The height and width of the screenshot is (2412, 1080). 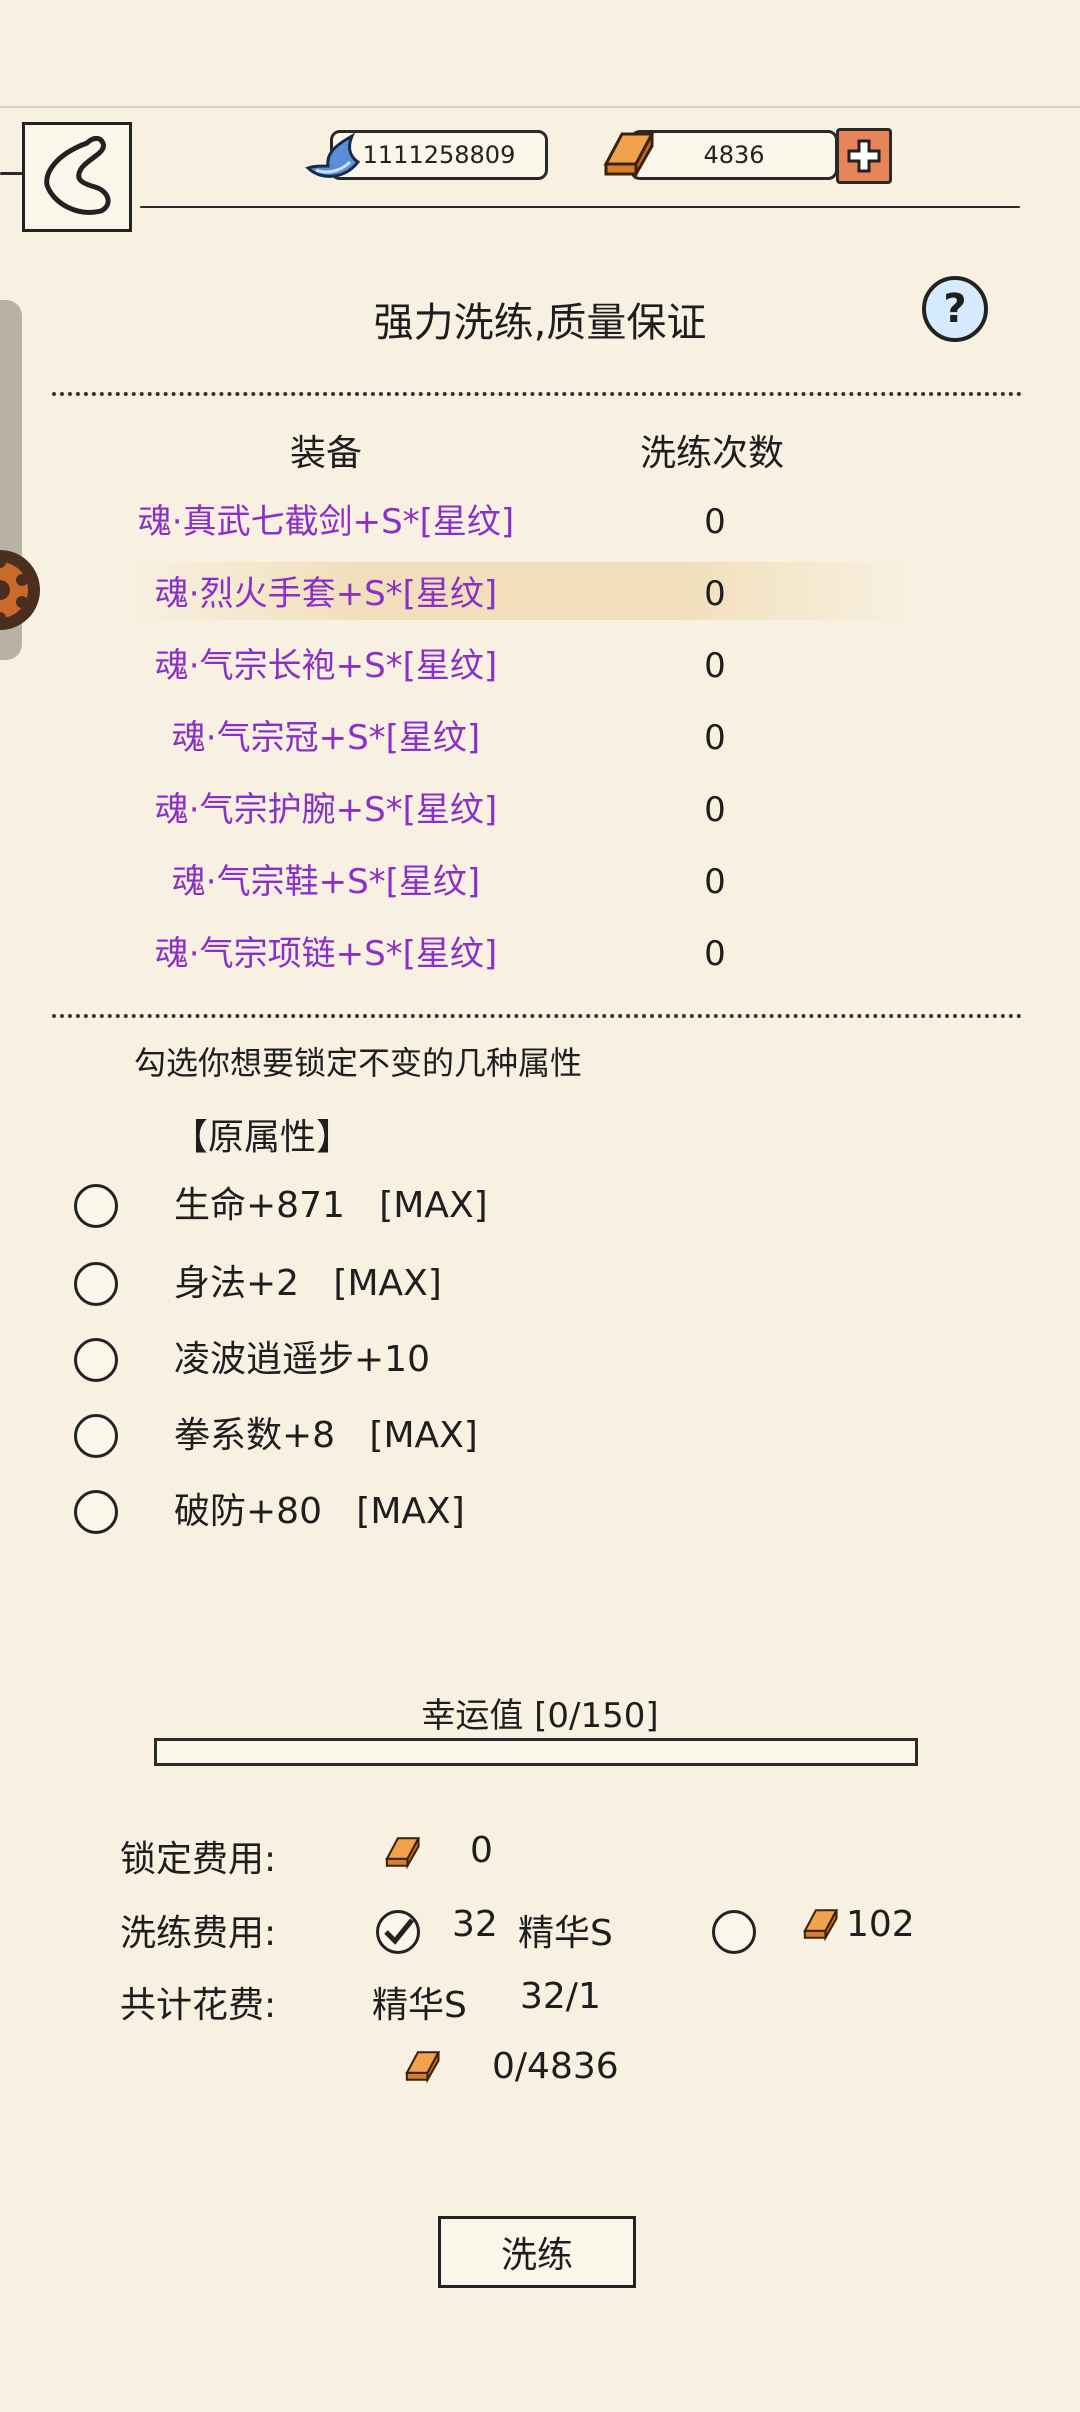 What do you see at coordinates (540, 738) in the screenshot?
I see `equipment-row: 魂·气宗冠+S*[星纹] 0` at bounding box center [540, 738].